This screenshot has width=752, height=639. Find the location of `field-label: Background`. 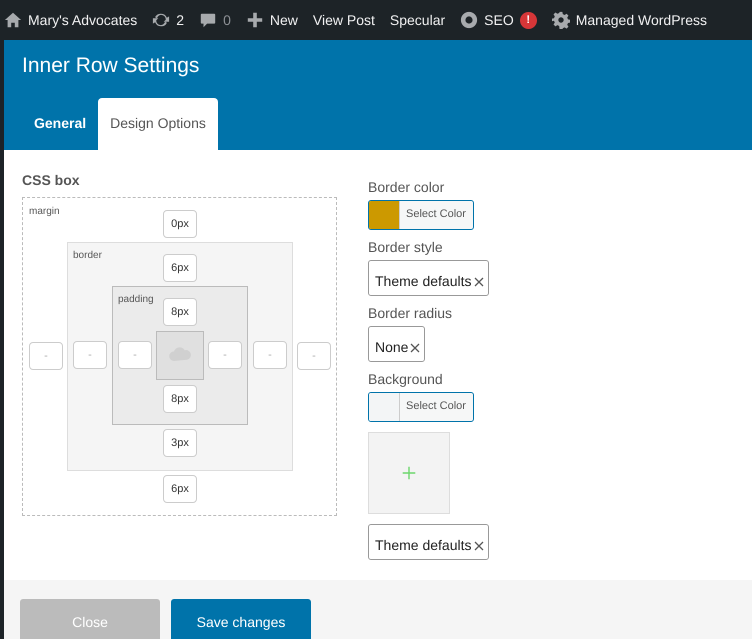

field-label: Background is located at coordinates (406, 379).